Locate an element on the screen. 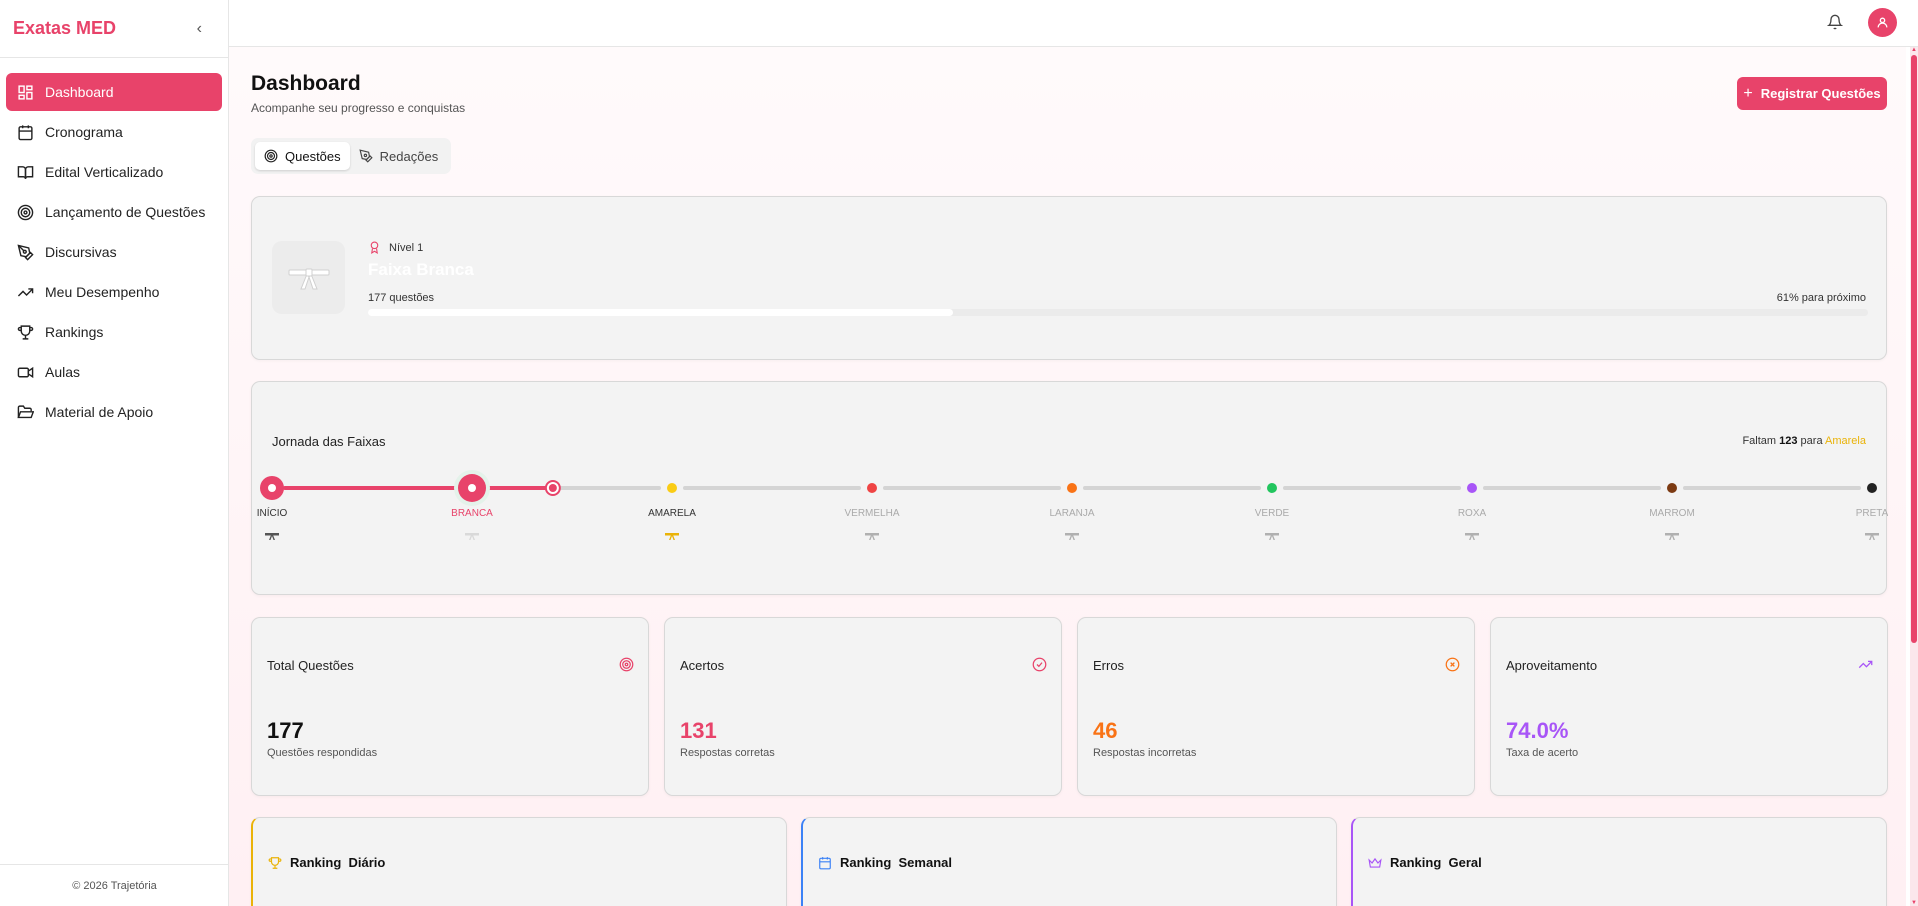 This screenshot has height=906, width=1918. bell-icon is located at coordinates (1835, 22).